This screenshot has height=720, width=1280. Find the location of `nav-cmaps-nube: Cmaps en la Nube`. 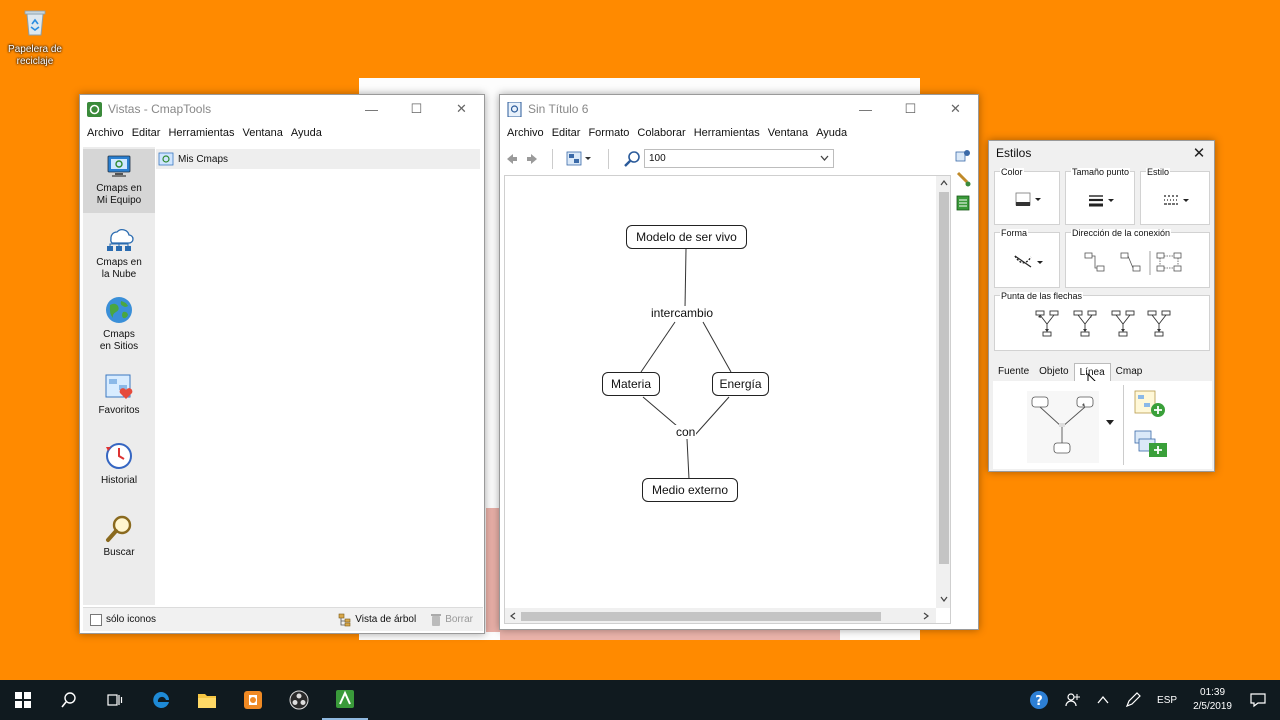

nav-cmaps-nube: Cmaps en la Nube is located at coordinates (119, 254).